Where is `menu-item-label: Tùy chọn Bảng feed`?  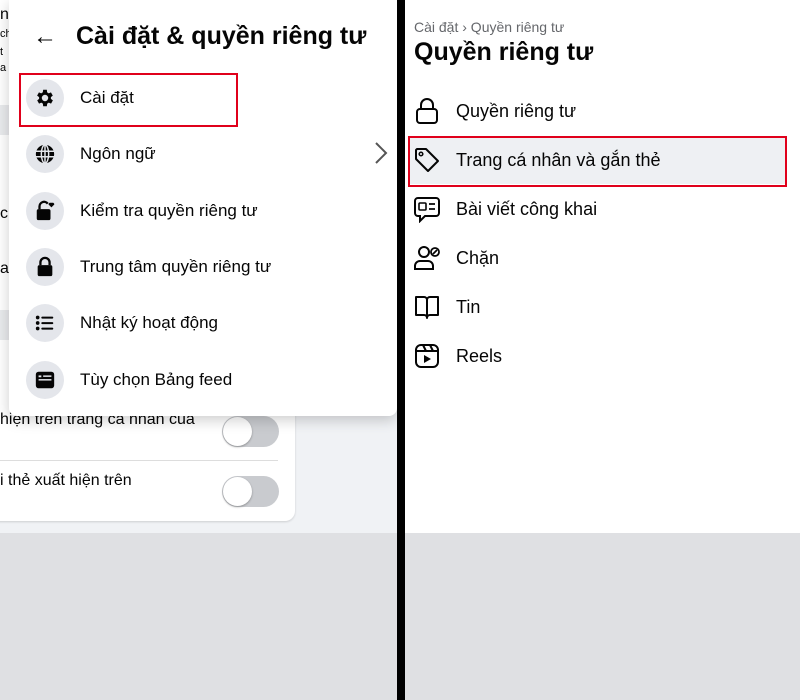 menu-item-label: Tùy chọn Bảng feed is located at coordinates (156, 379).